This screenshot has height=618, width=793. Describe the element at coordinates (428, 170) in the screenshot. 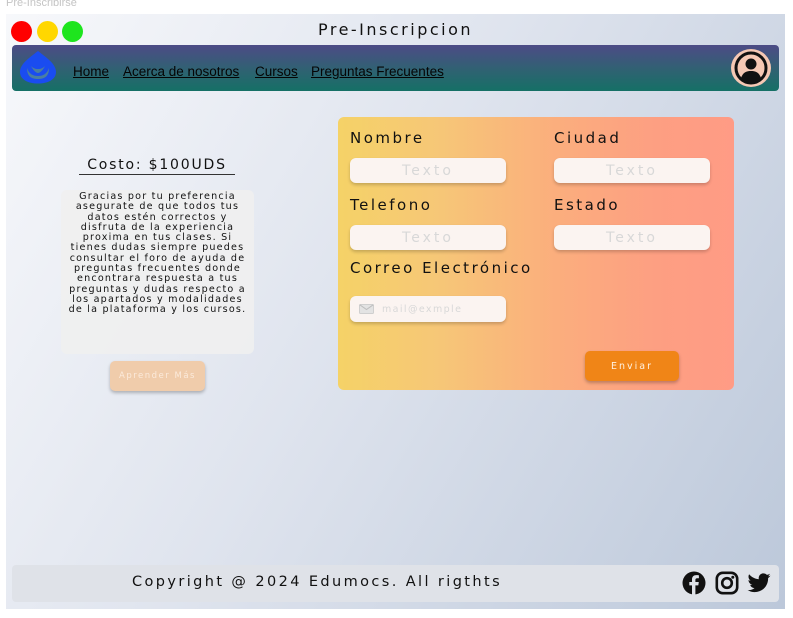

I see `nombre-input` at that location.